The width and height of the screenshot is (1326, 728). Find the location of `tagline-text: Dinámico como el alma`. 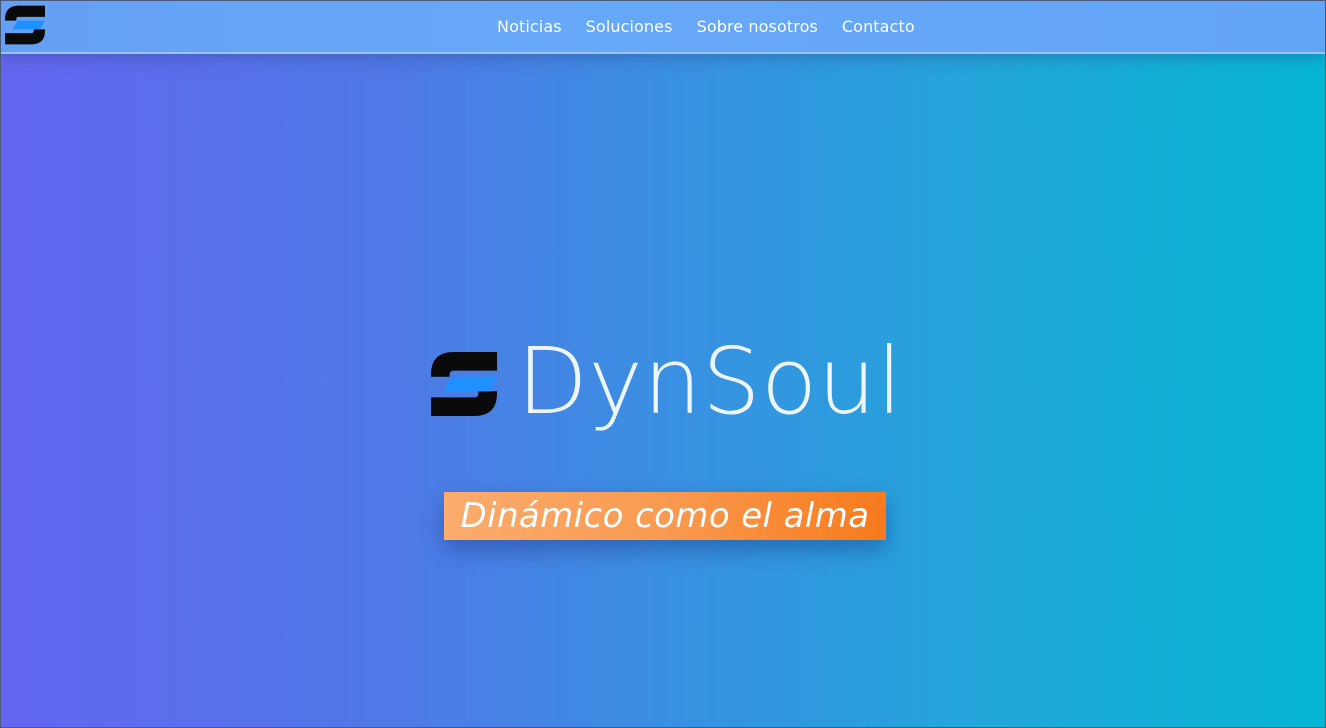

tagline-text: Dinámico como el alma is located at coordinates (665, 516).